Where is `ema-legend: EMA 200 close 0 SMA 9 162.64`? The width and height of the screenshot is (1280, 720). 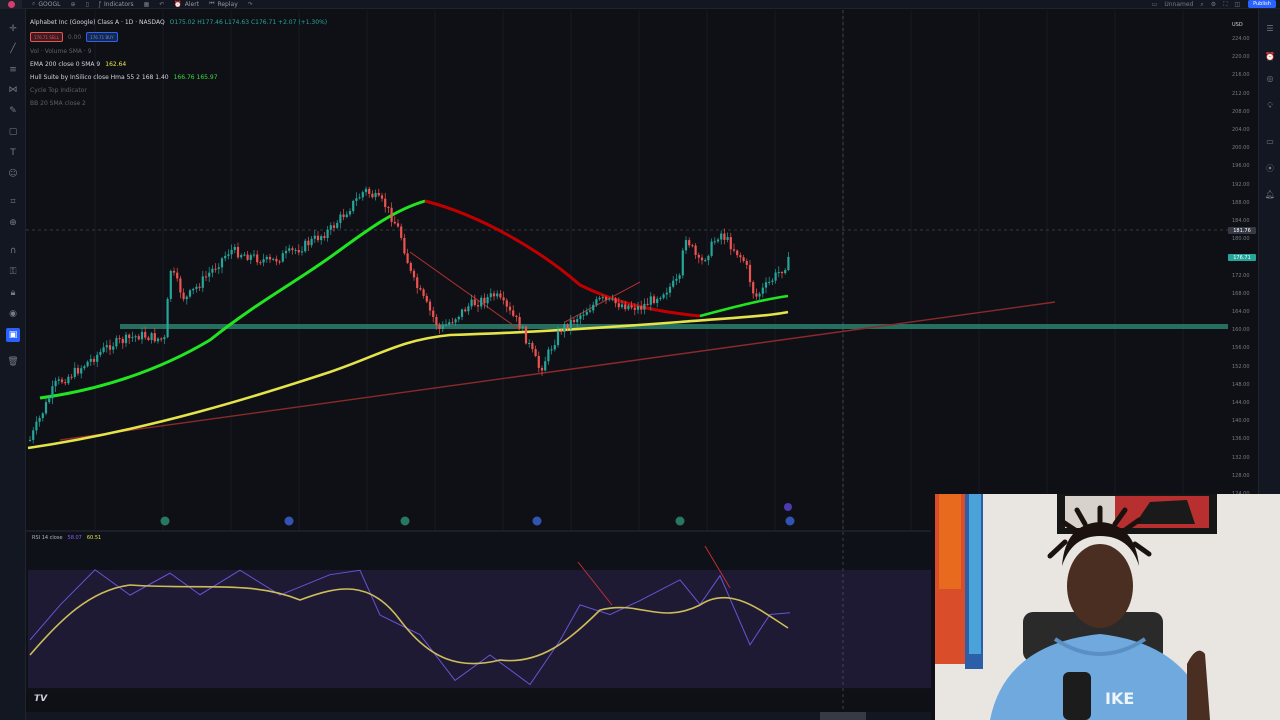
ema-legend: EMA 200 close 0 SMA 9 162.64 is located at coordinates (178, 64).